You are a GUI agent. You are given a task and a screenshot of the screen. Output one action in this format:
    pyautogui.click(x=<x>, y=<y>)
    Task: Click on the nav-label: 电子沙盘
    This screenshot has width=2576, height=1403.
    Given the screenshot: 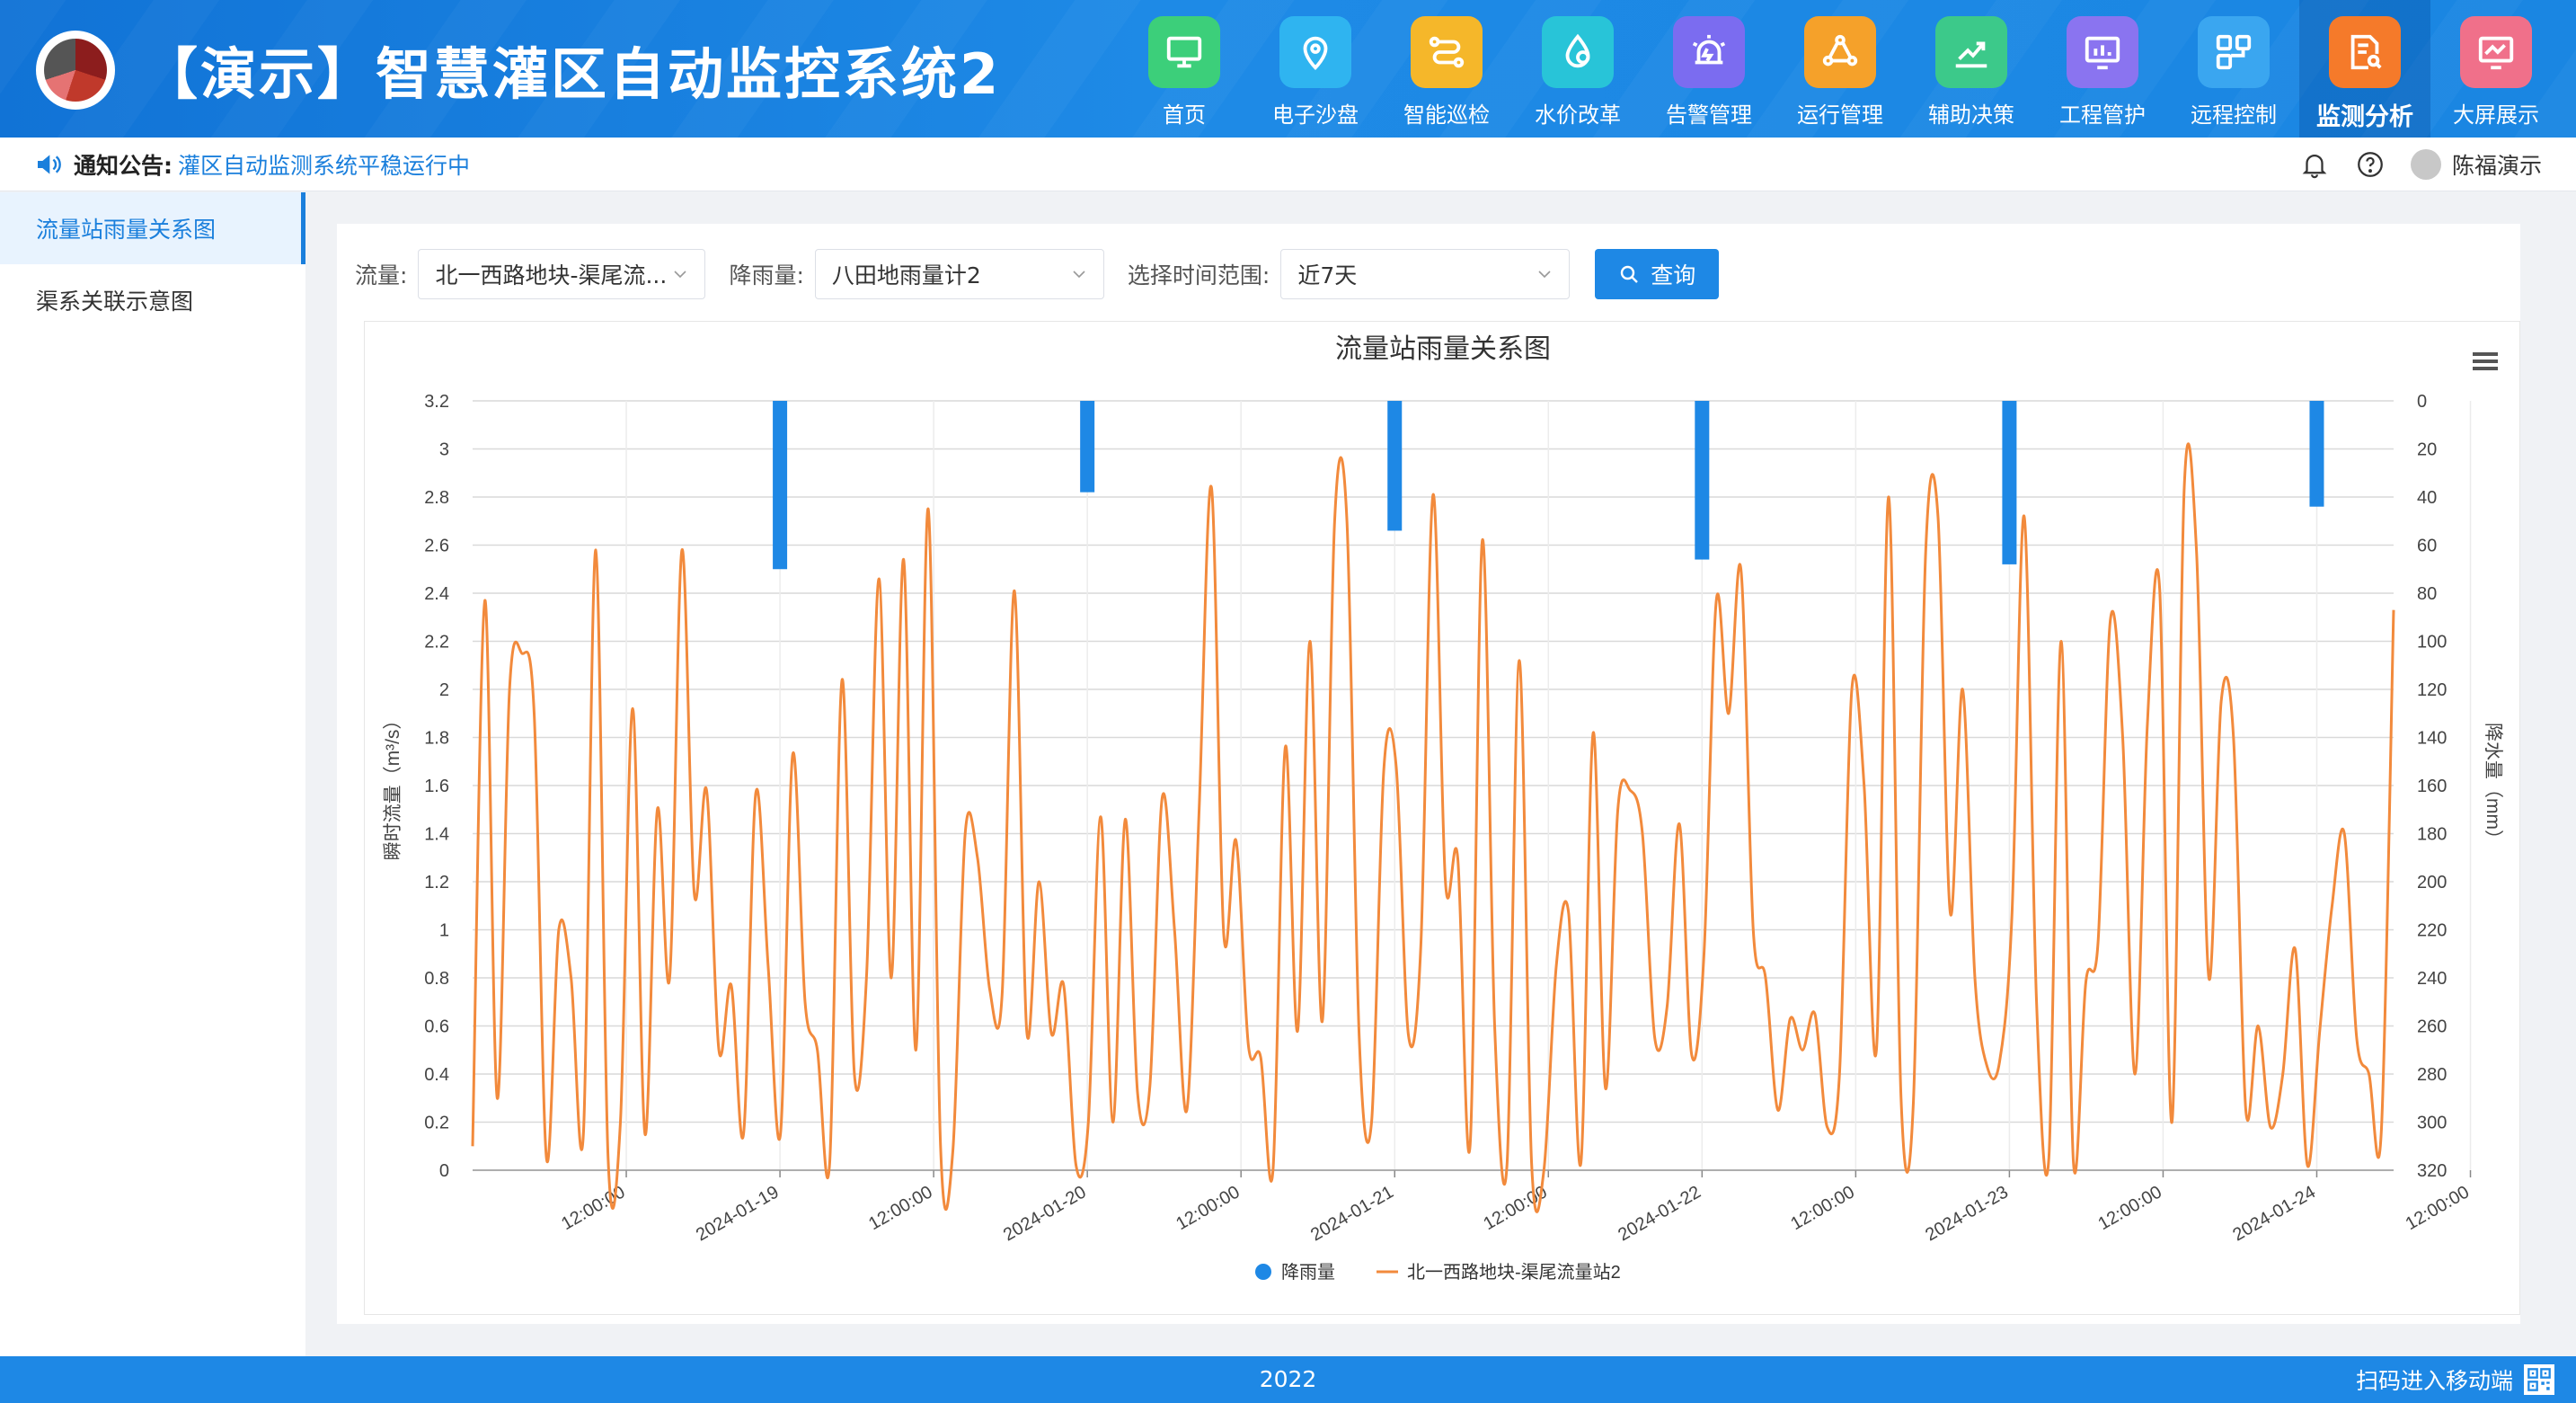 What is the action you would take?
    pyautogui.click(x=1315, y=115)
    